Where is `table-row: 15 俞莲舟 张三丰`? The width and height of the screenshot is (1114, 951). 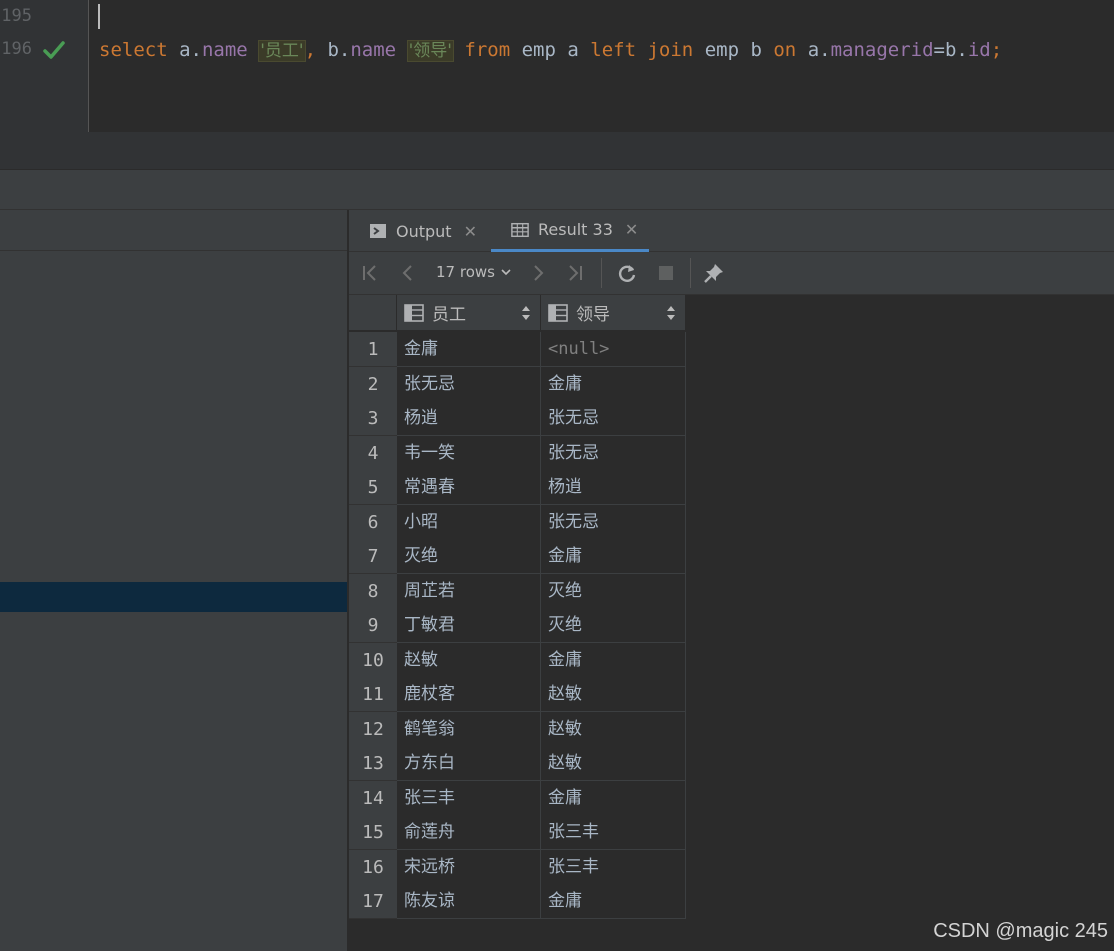 table-row: 15 俞莲舟 张三丰 is located at coordinates (517, 832).